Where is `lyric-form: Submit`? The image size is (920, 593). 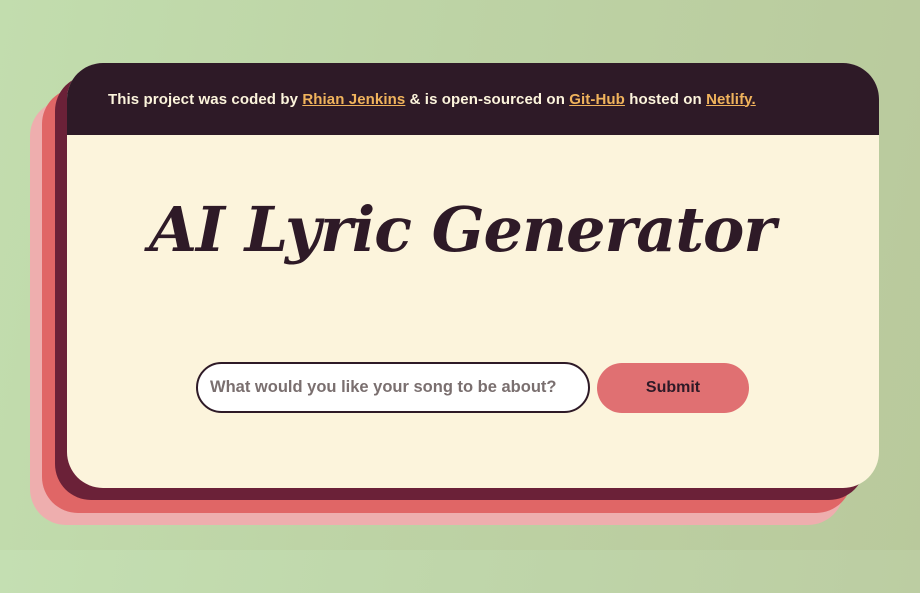 lyric-form: Submit is located at coordinates (472, 387).